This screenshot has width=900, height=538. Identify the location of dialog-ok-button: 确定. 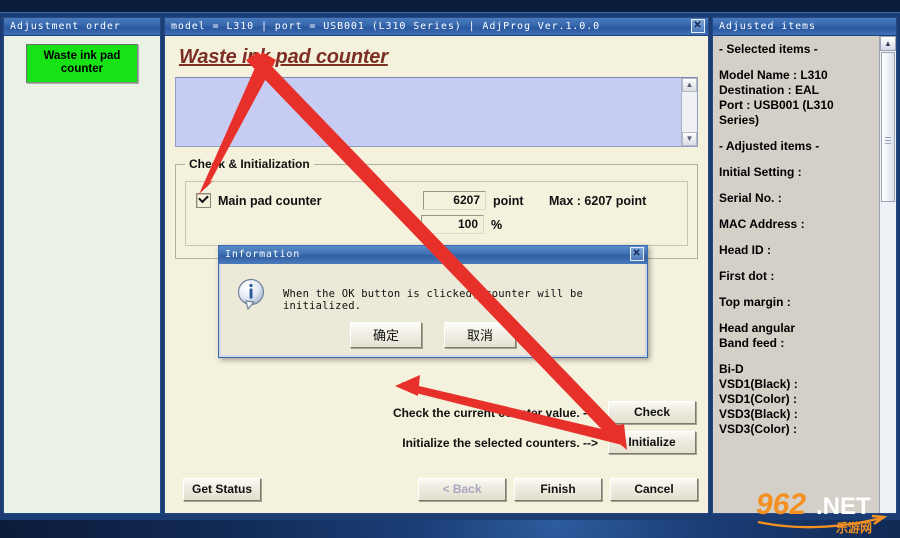
(386, 335).